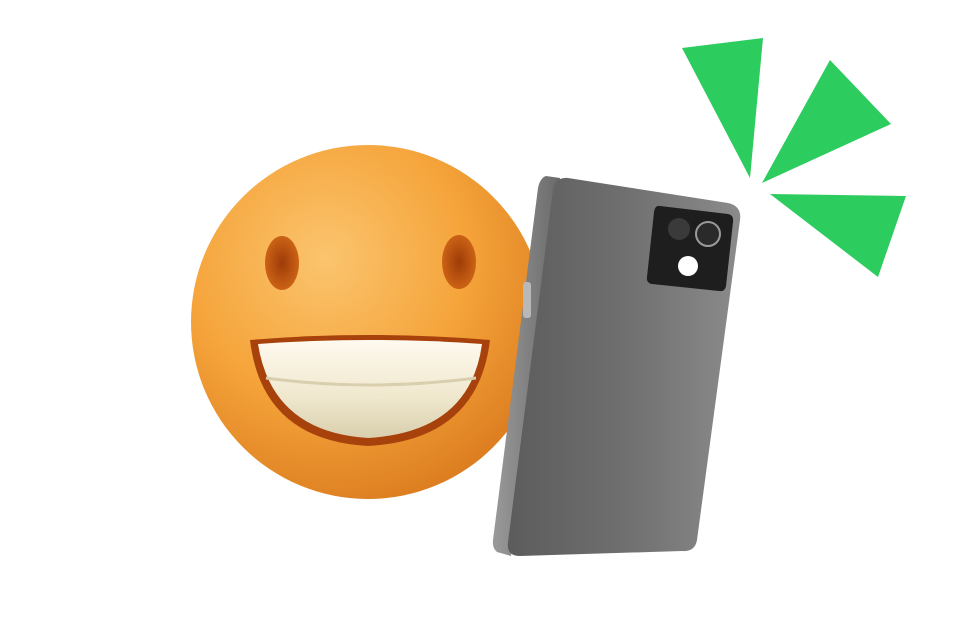  I want to click on right-eye, so click(459, 262).